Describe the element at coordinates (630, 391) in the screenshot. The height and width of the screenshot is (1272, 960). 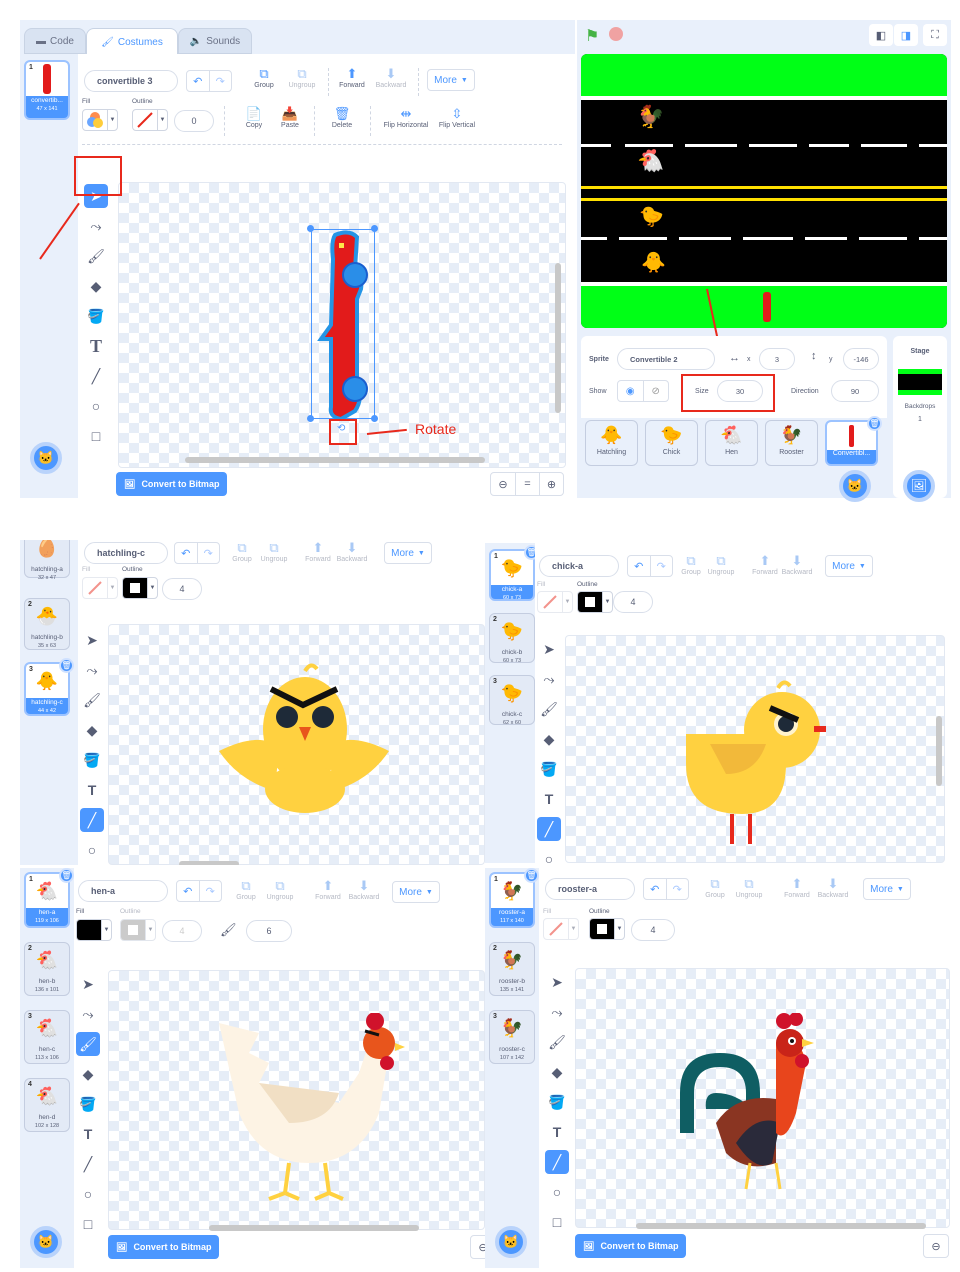
I see `show-visible-button: ◉` at that location.